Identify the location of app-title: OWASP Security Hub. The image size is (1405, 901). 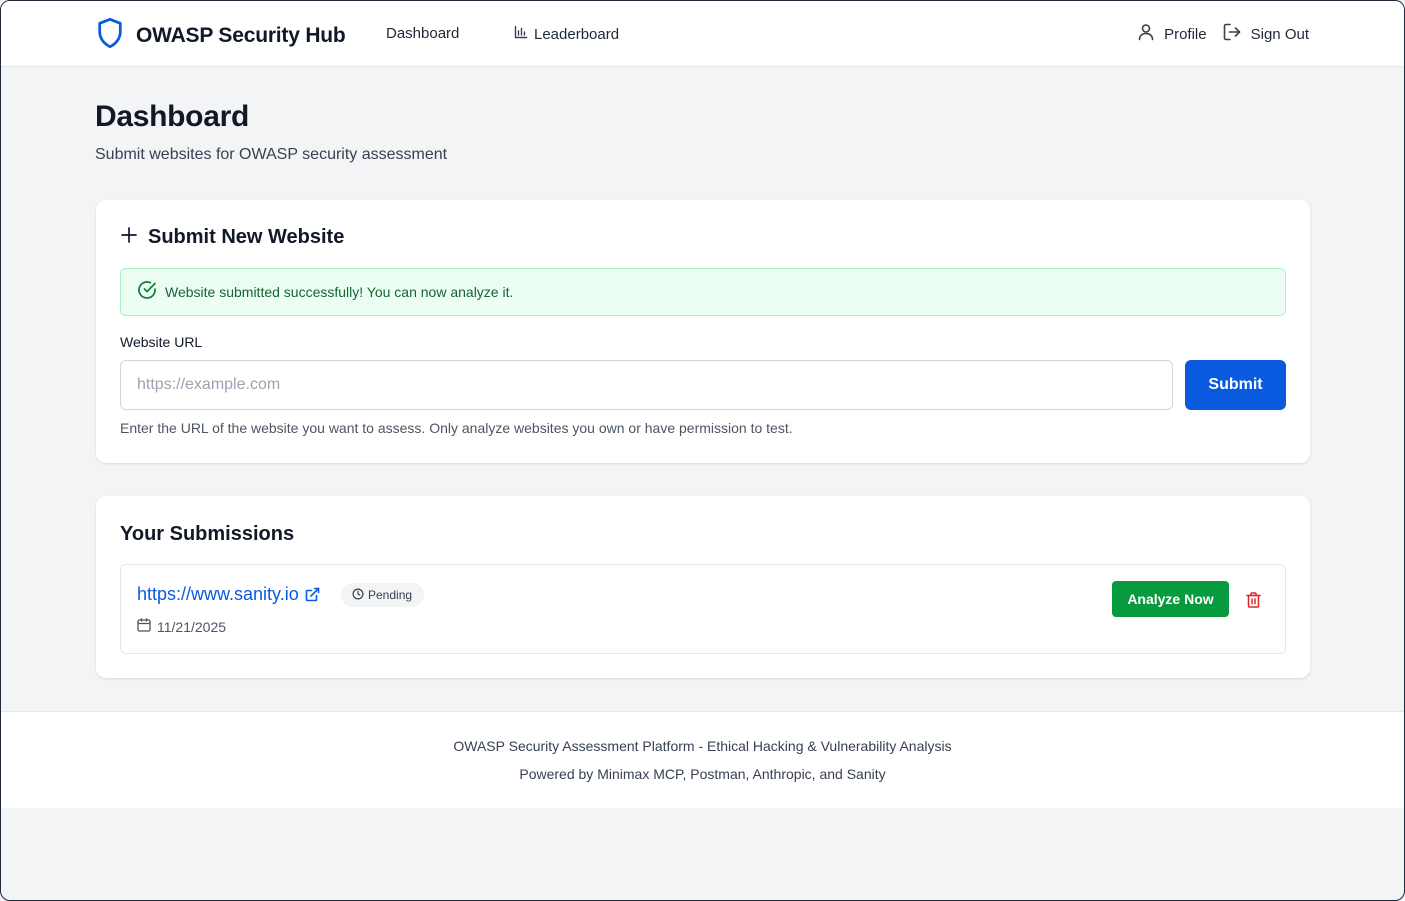
(241, 35).